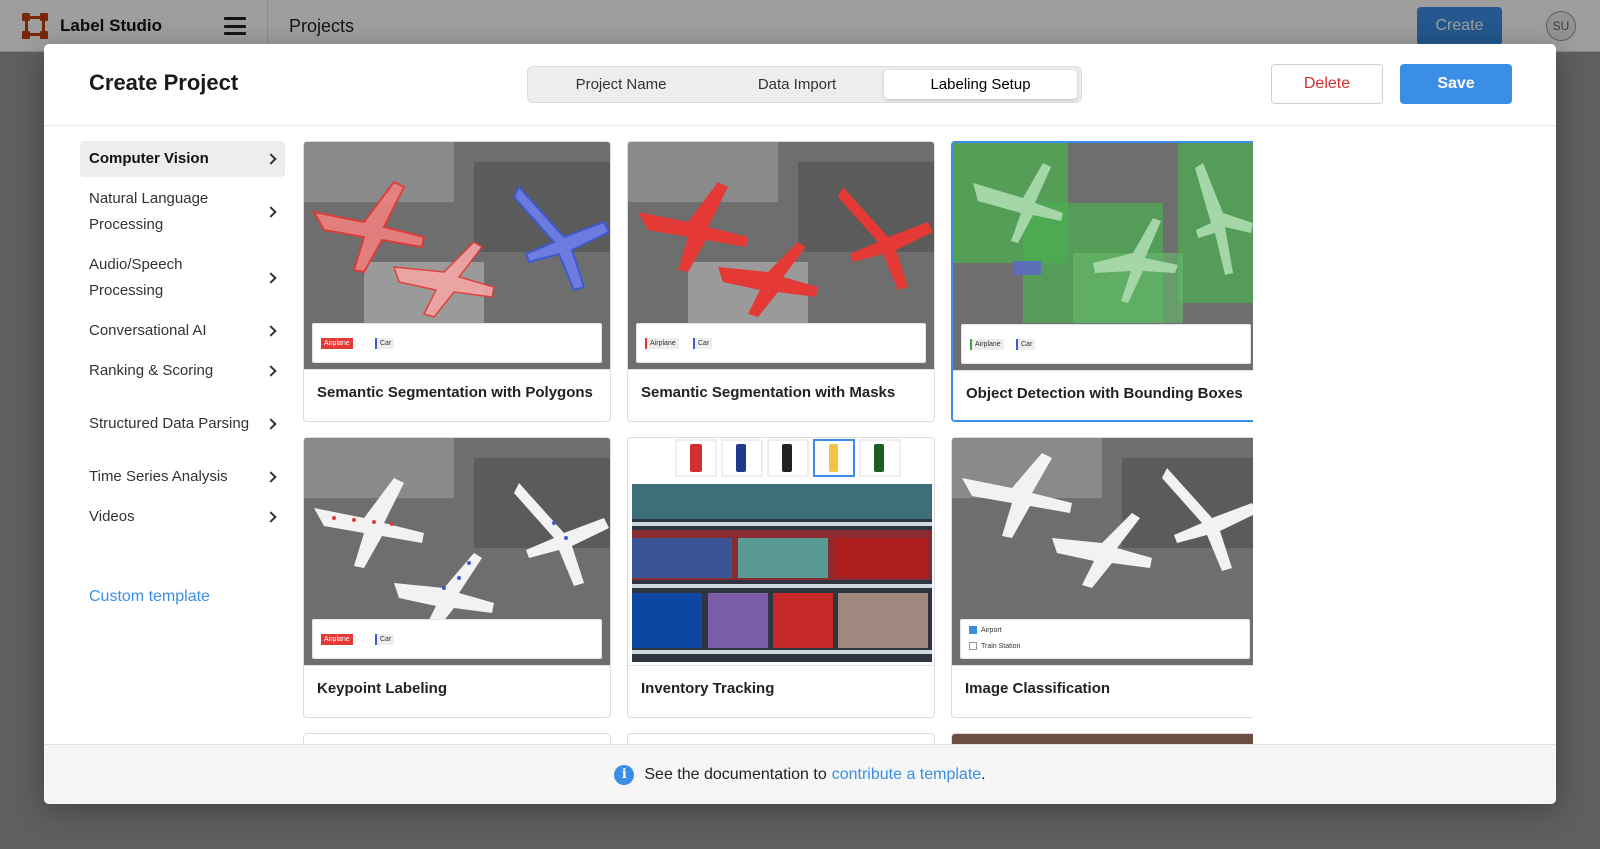 This screenshot has height=849, width=1600. What do you see at coordinates (906, 775) in the screenshot?
I see `contribute-template-link: contribute a template` at bounding box center [906, 775].